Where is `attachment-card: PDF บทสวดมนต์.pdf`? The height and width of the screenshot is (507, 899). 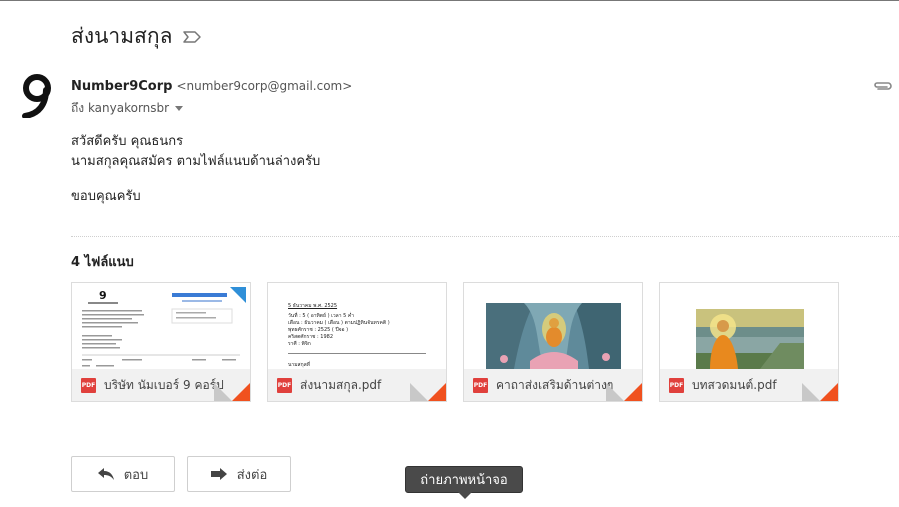
attachment-card: PDF บทสวดมนต์.pdf is located at coordinates (749, 342).